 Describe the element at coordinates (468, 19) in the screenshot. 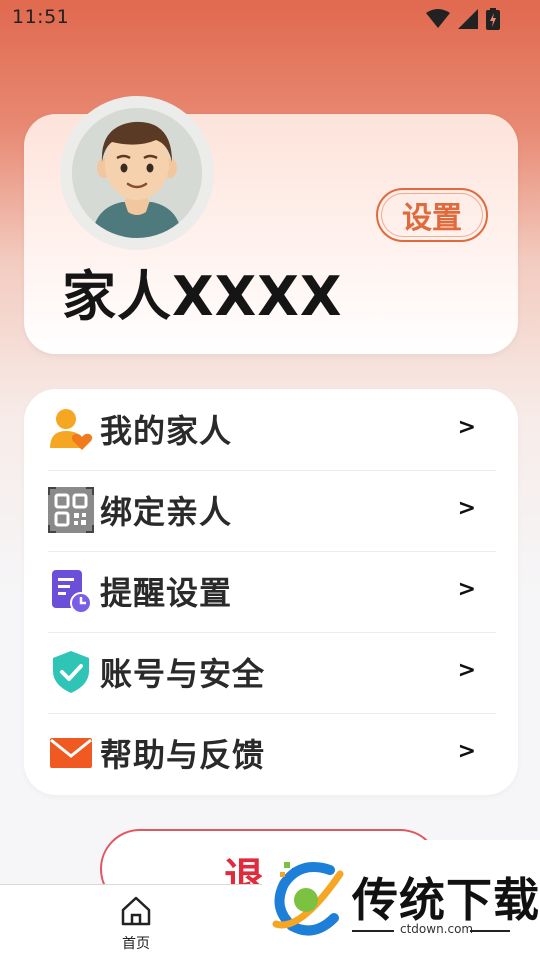

I see `signal-icon` at that location.